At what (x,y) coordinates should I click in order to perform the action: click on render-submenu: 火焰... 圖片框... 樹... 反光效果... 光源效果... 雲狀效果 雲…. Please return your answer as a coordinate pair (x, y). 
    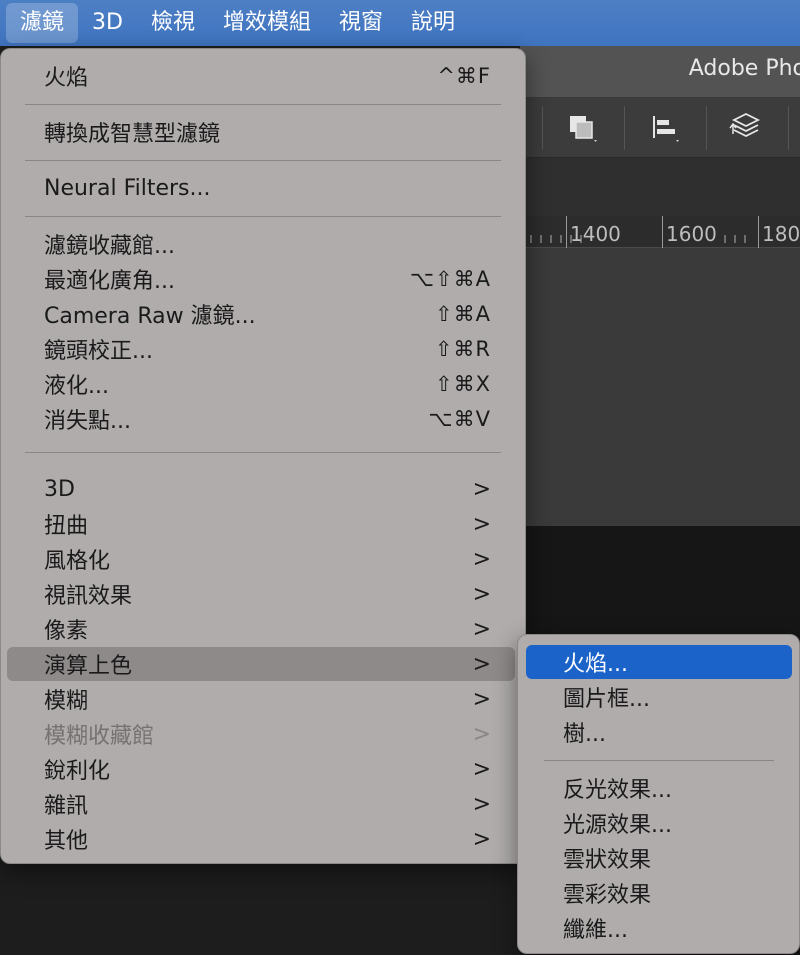
    Looking at the image, I should click on (658, 794).